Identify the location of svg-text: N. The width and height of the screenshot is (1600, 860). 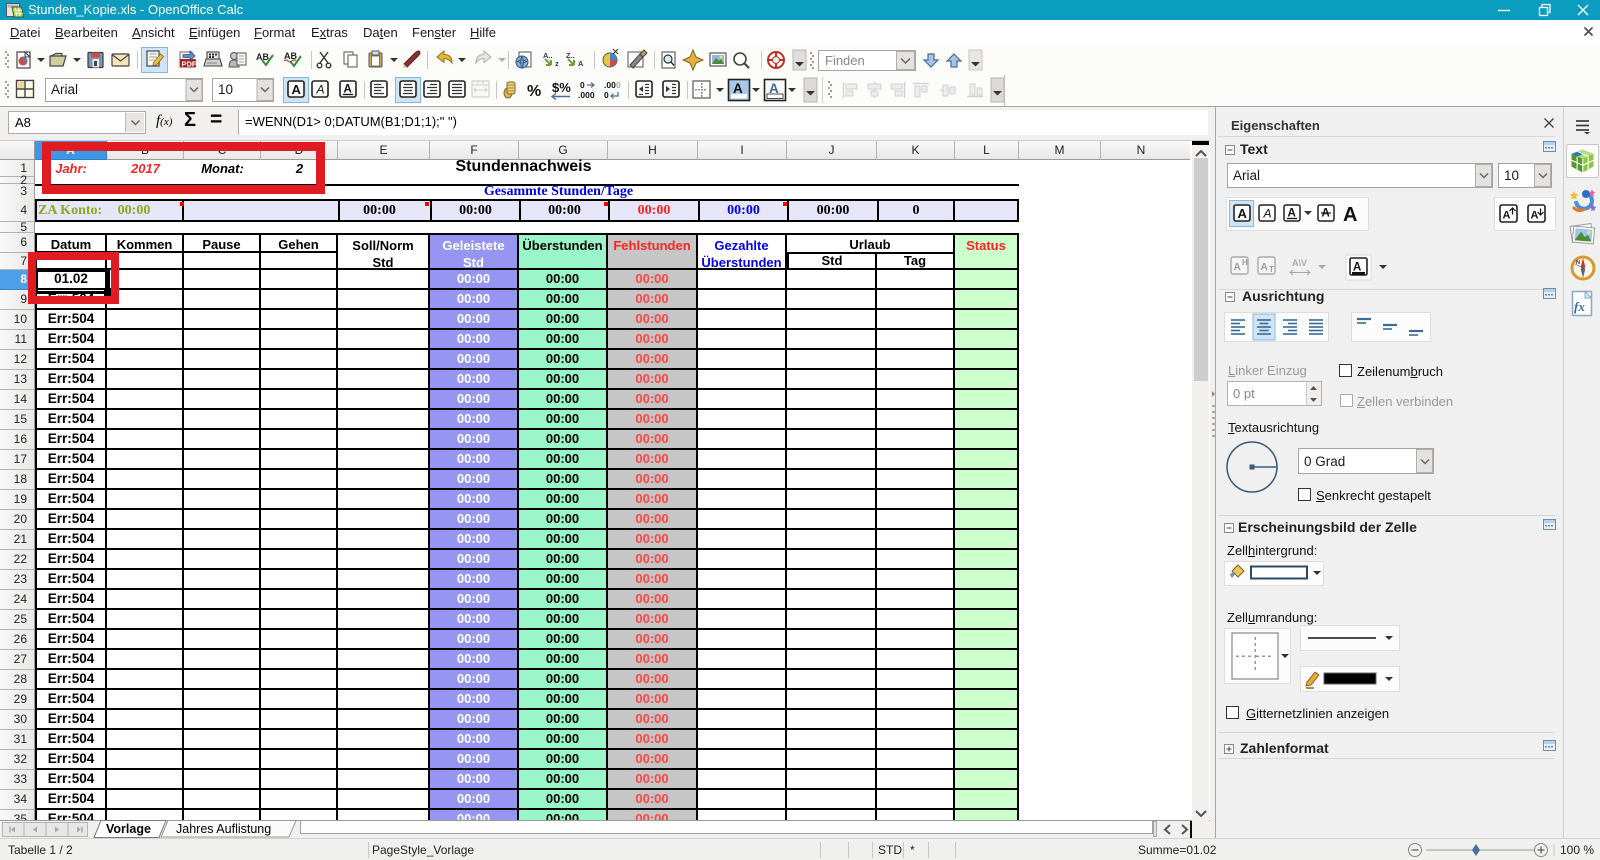
(1578, 263).